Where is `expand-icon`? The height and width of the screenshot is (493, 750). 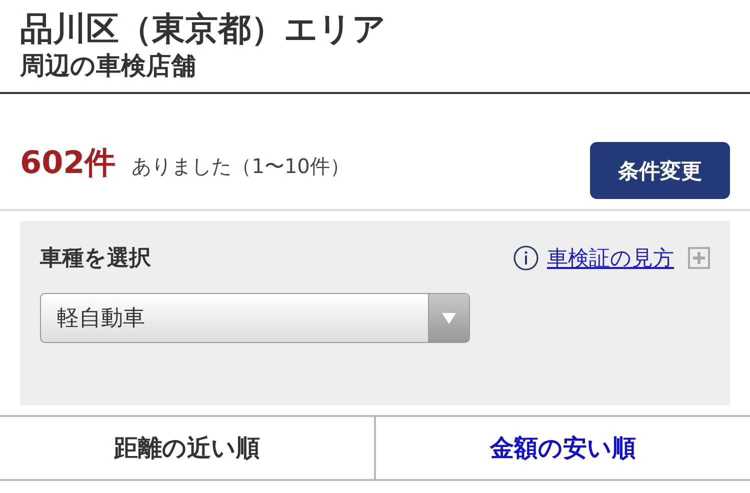
expand-icon is located at coordinates (699, 258).